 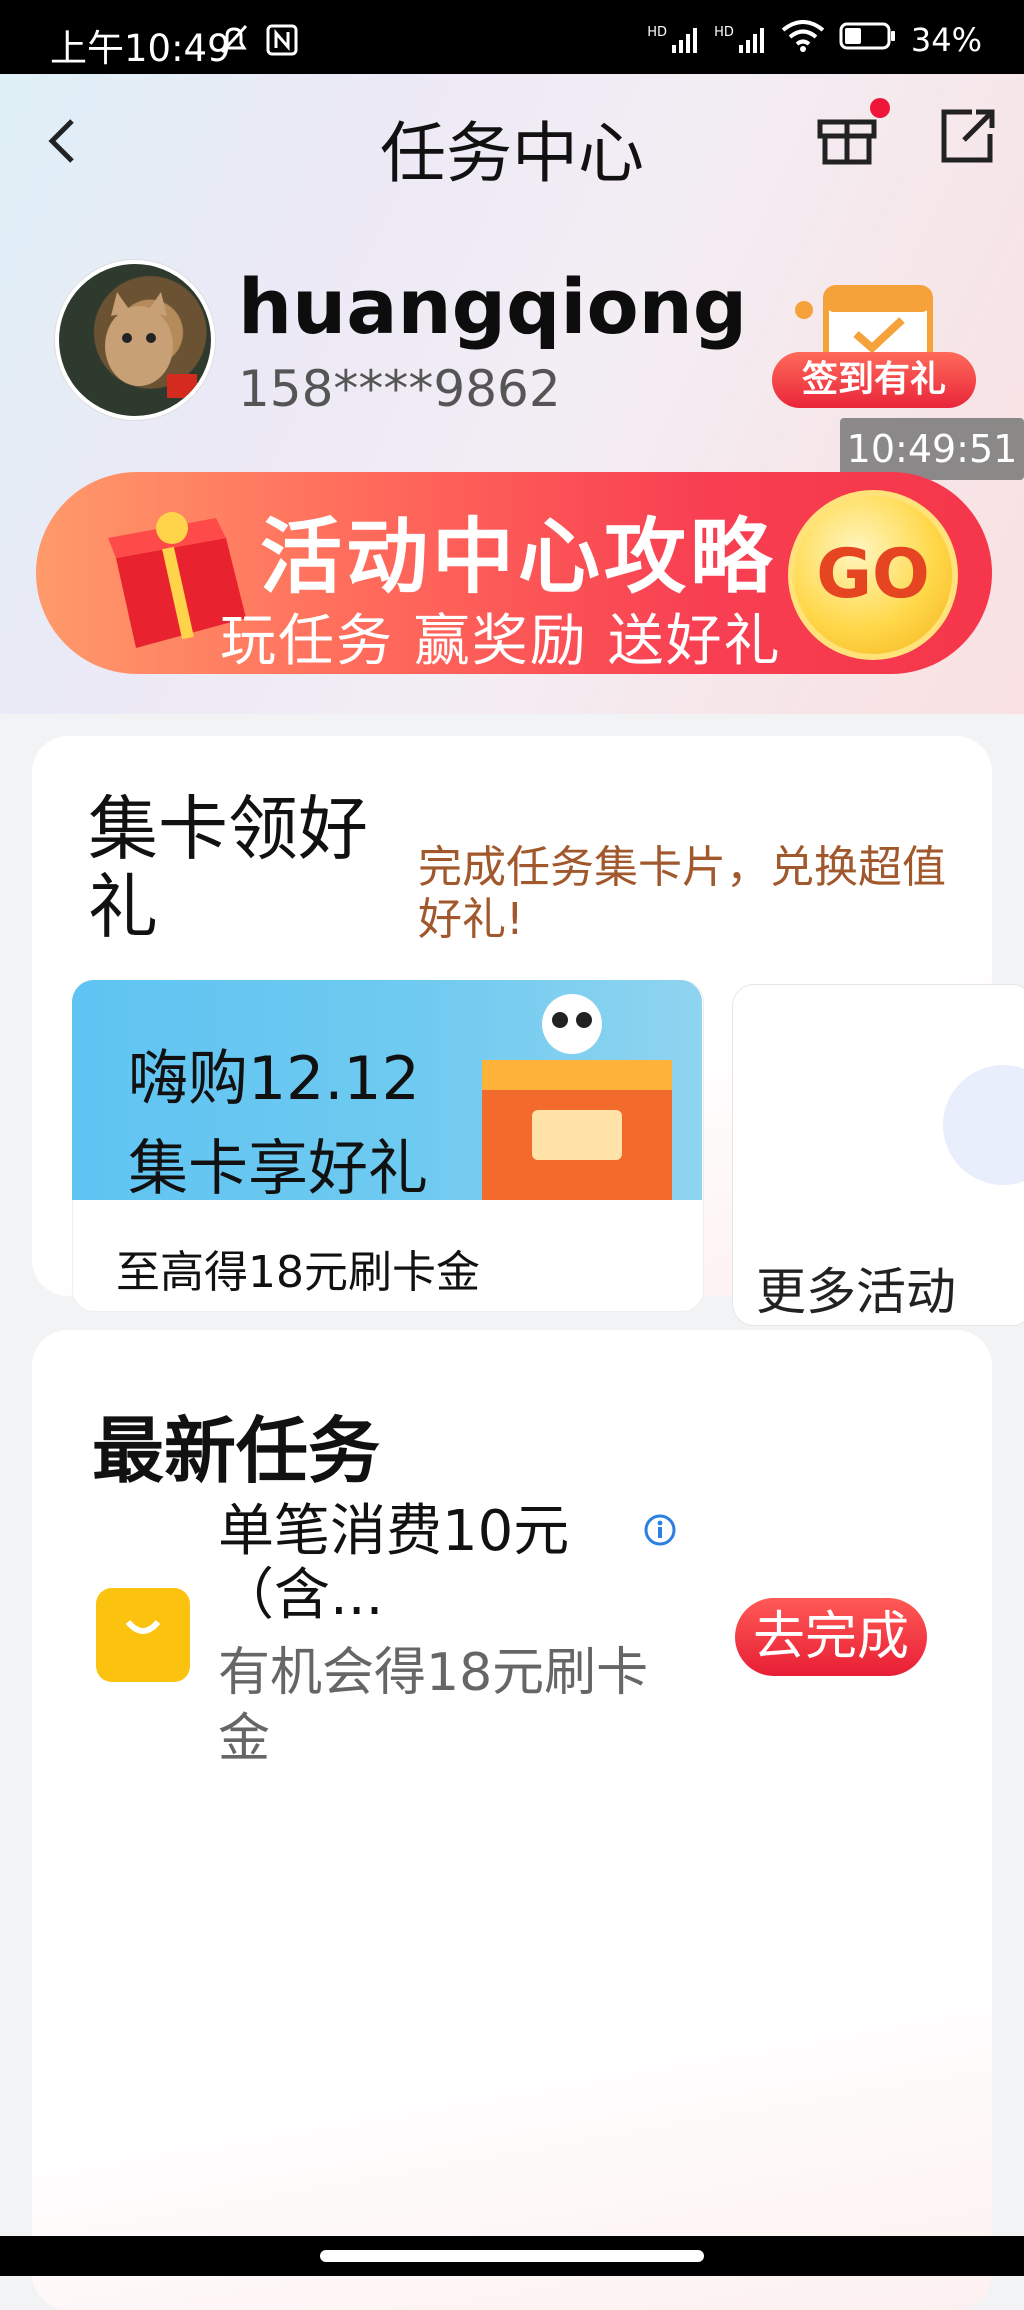 What do you see at coordinates (282, 42) in the screenshot?
I see `nfc-icon` at bounding box center [282, 42].